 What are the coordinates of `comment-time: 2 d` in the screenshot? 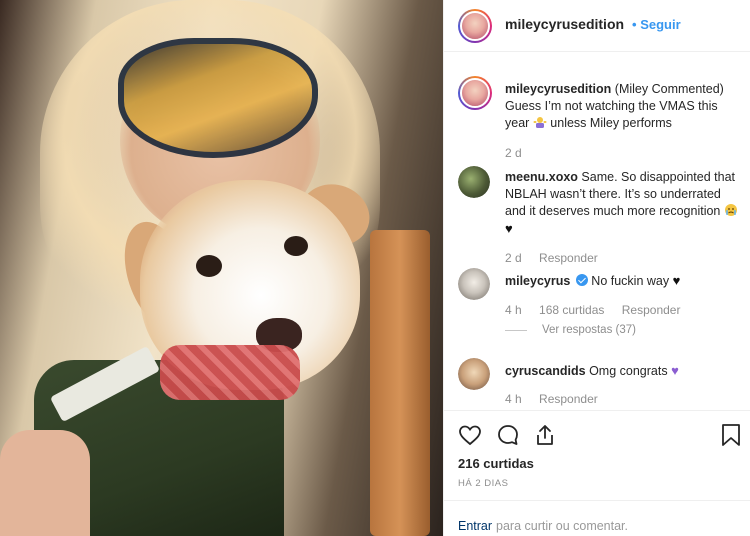 It's located at (513, 258).